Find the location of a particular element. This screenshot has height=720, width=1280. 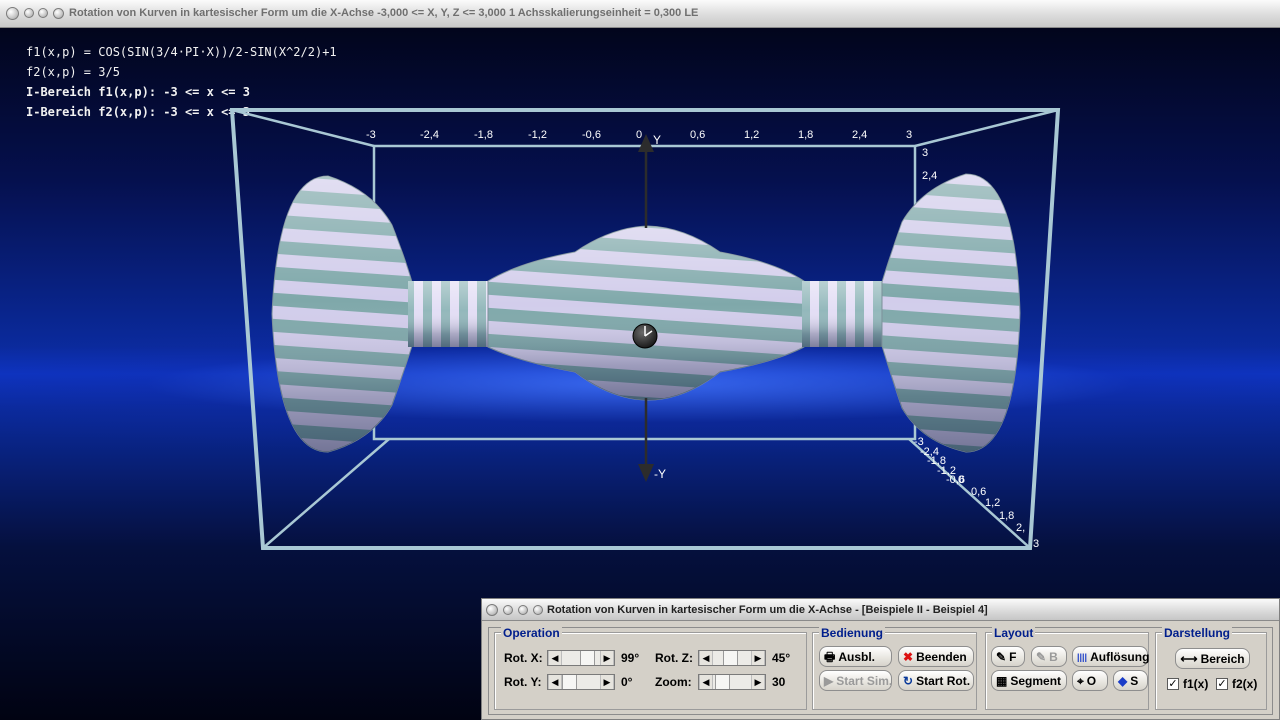

rot-y-slider: ◀ ▶ is located at coordinates (581, 682).